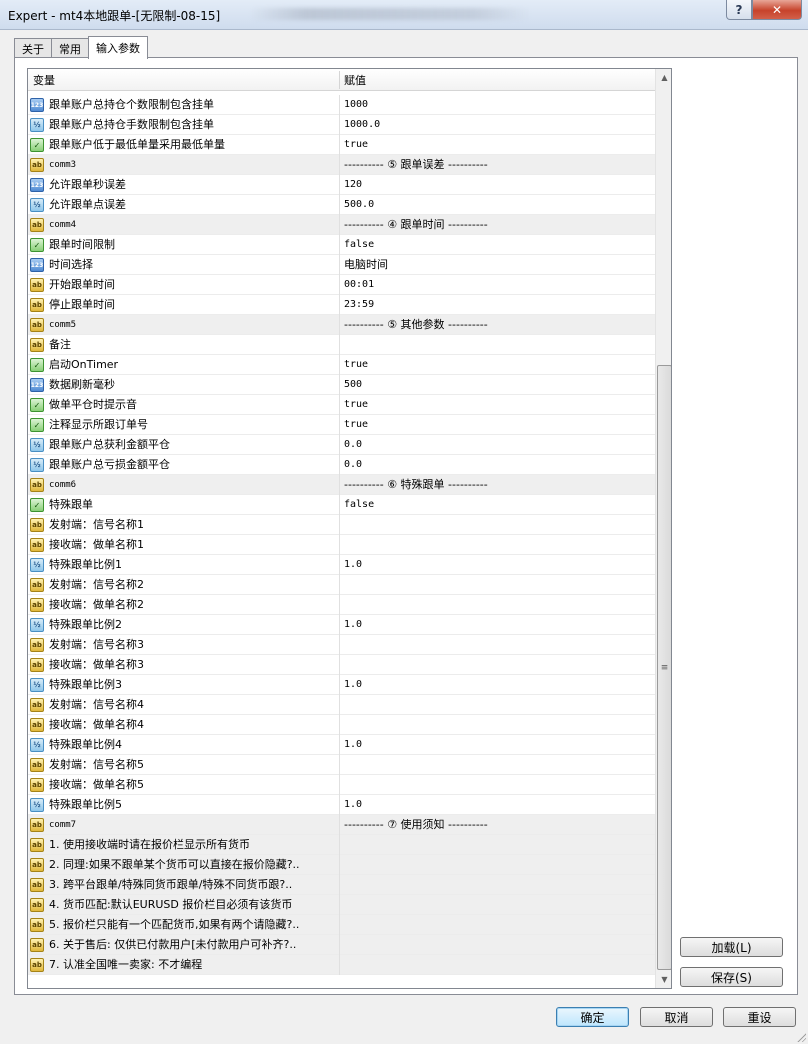 This screenshot has height=1044, width=808. I want to click on parameter-row: 123 允许跟单秒误差 120, so click(341, 185).